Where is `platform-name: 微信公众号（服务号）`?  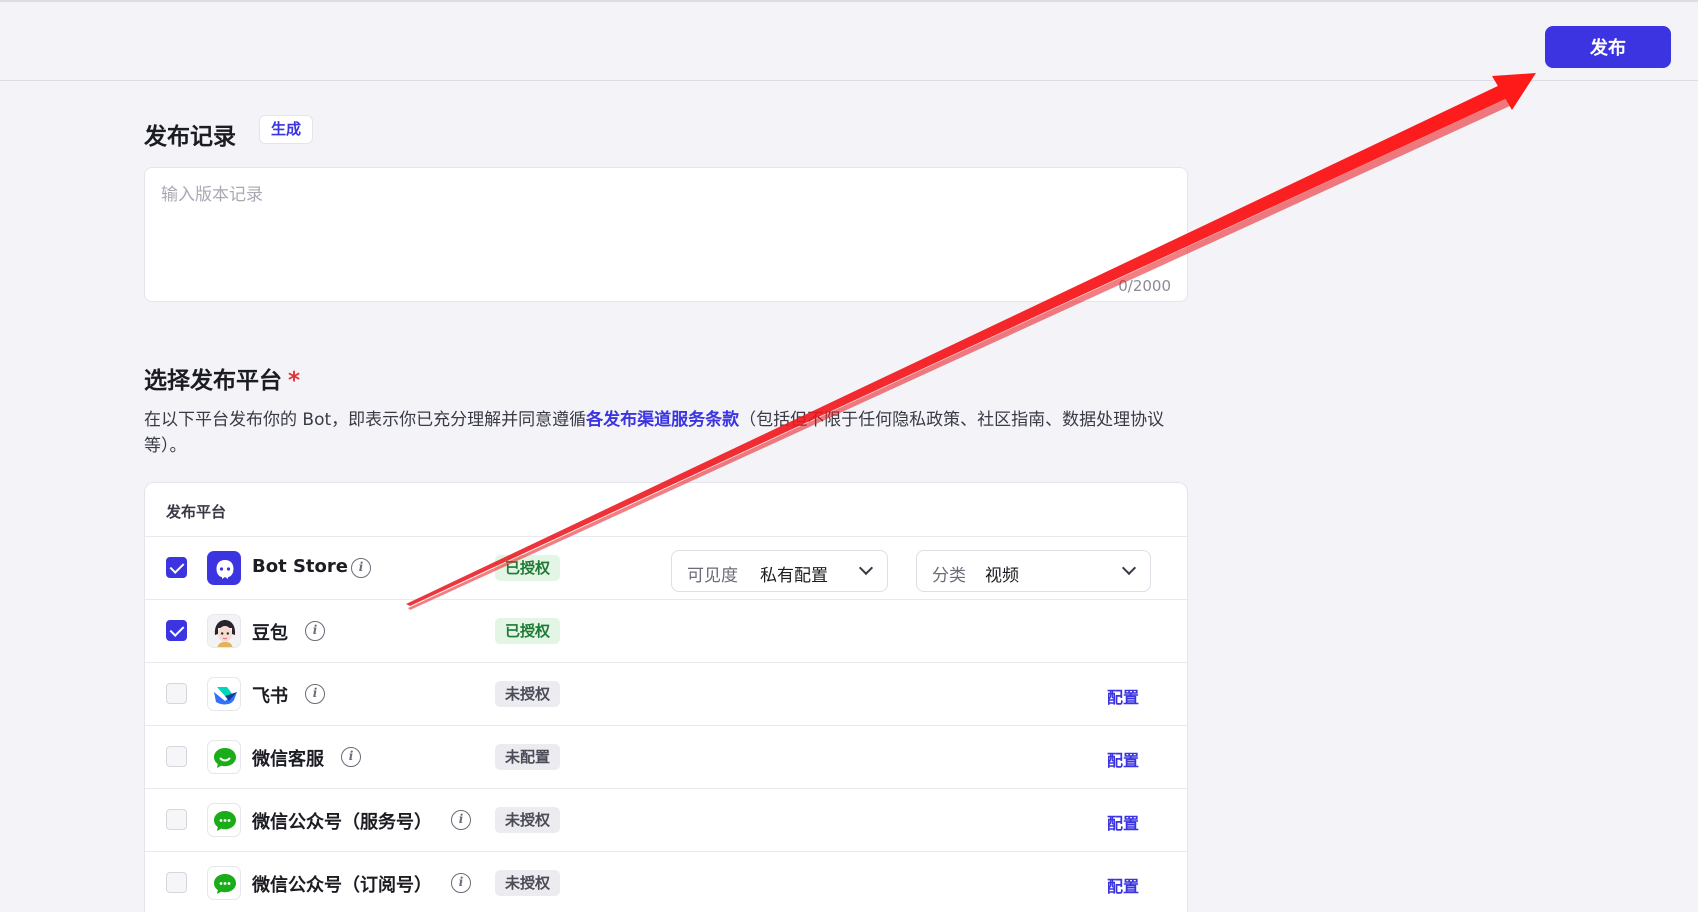 platform-name: 微信公众号（服务号） is located at coordinates (342, 822).